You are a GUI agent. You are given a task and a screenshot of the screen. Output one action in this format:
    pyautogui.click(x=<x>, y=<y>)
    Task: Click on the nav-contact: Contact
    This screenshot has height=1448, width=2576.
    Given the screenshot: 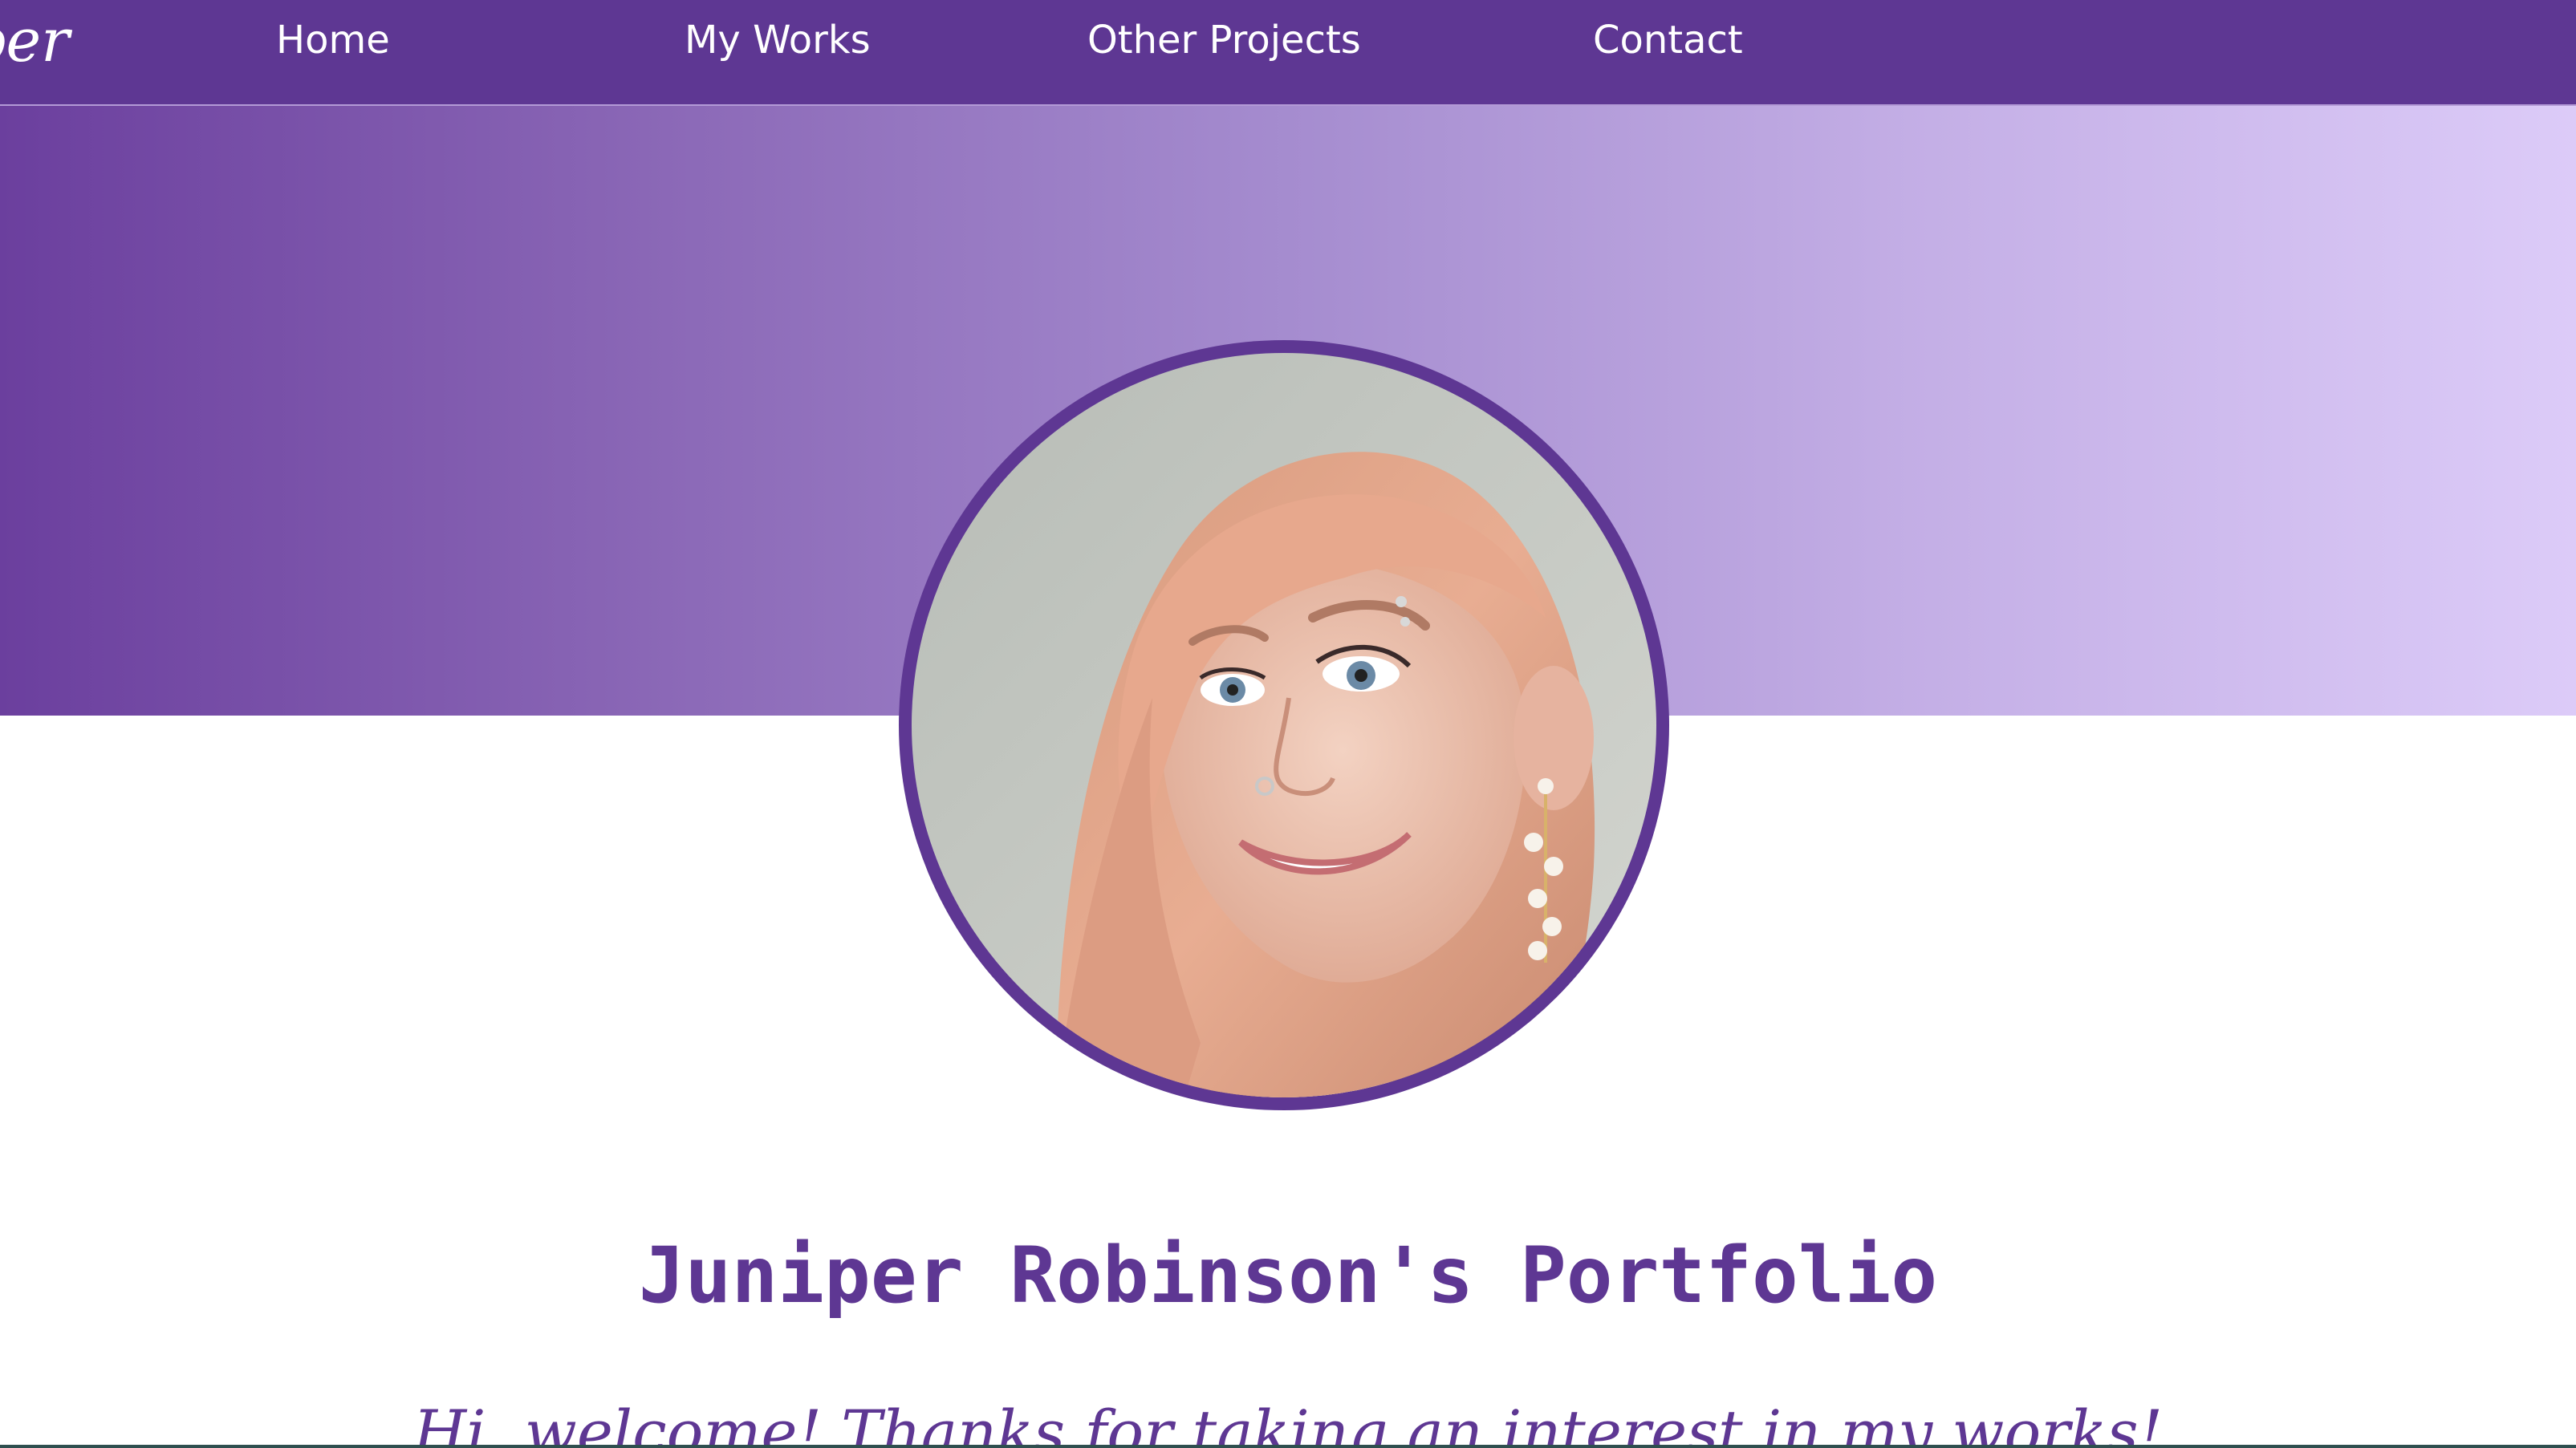 What is the action you would take?
    pyautogui.click(x=1668, y=40)
    